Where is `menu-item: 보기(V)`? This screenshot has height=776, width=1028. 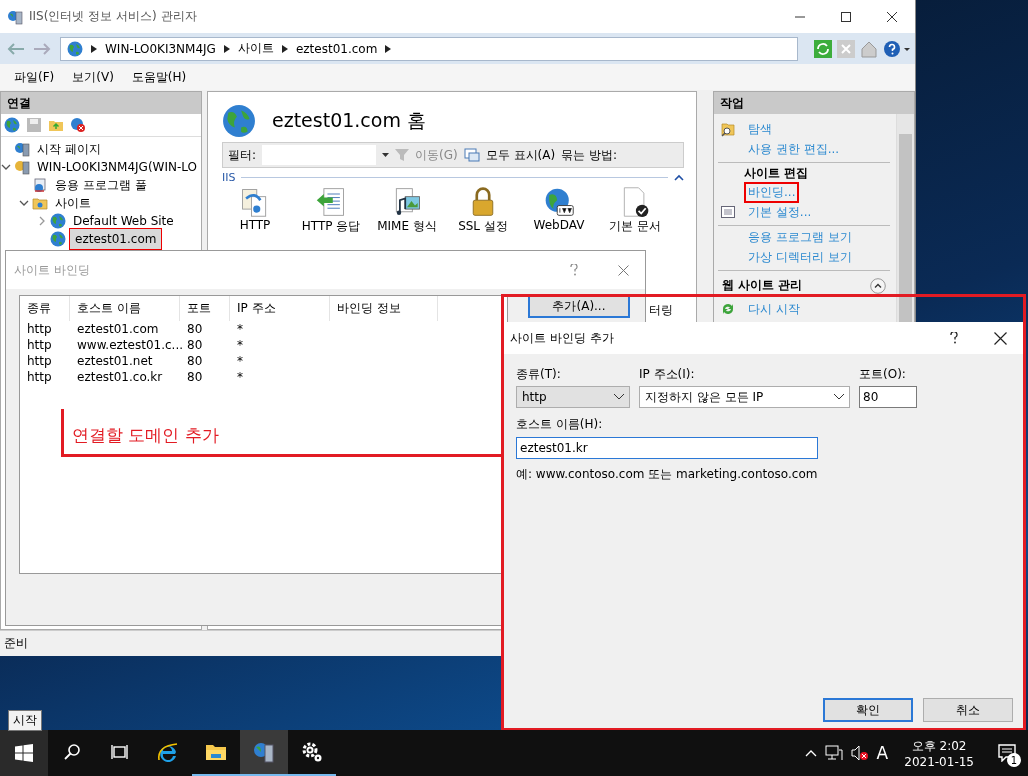
menu-item: 보기(V) is located at coordinates (93, 77).